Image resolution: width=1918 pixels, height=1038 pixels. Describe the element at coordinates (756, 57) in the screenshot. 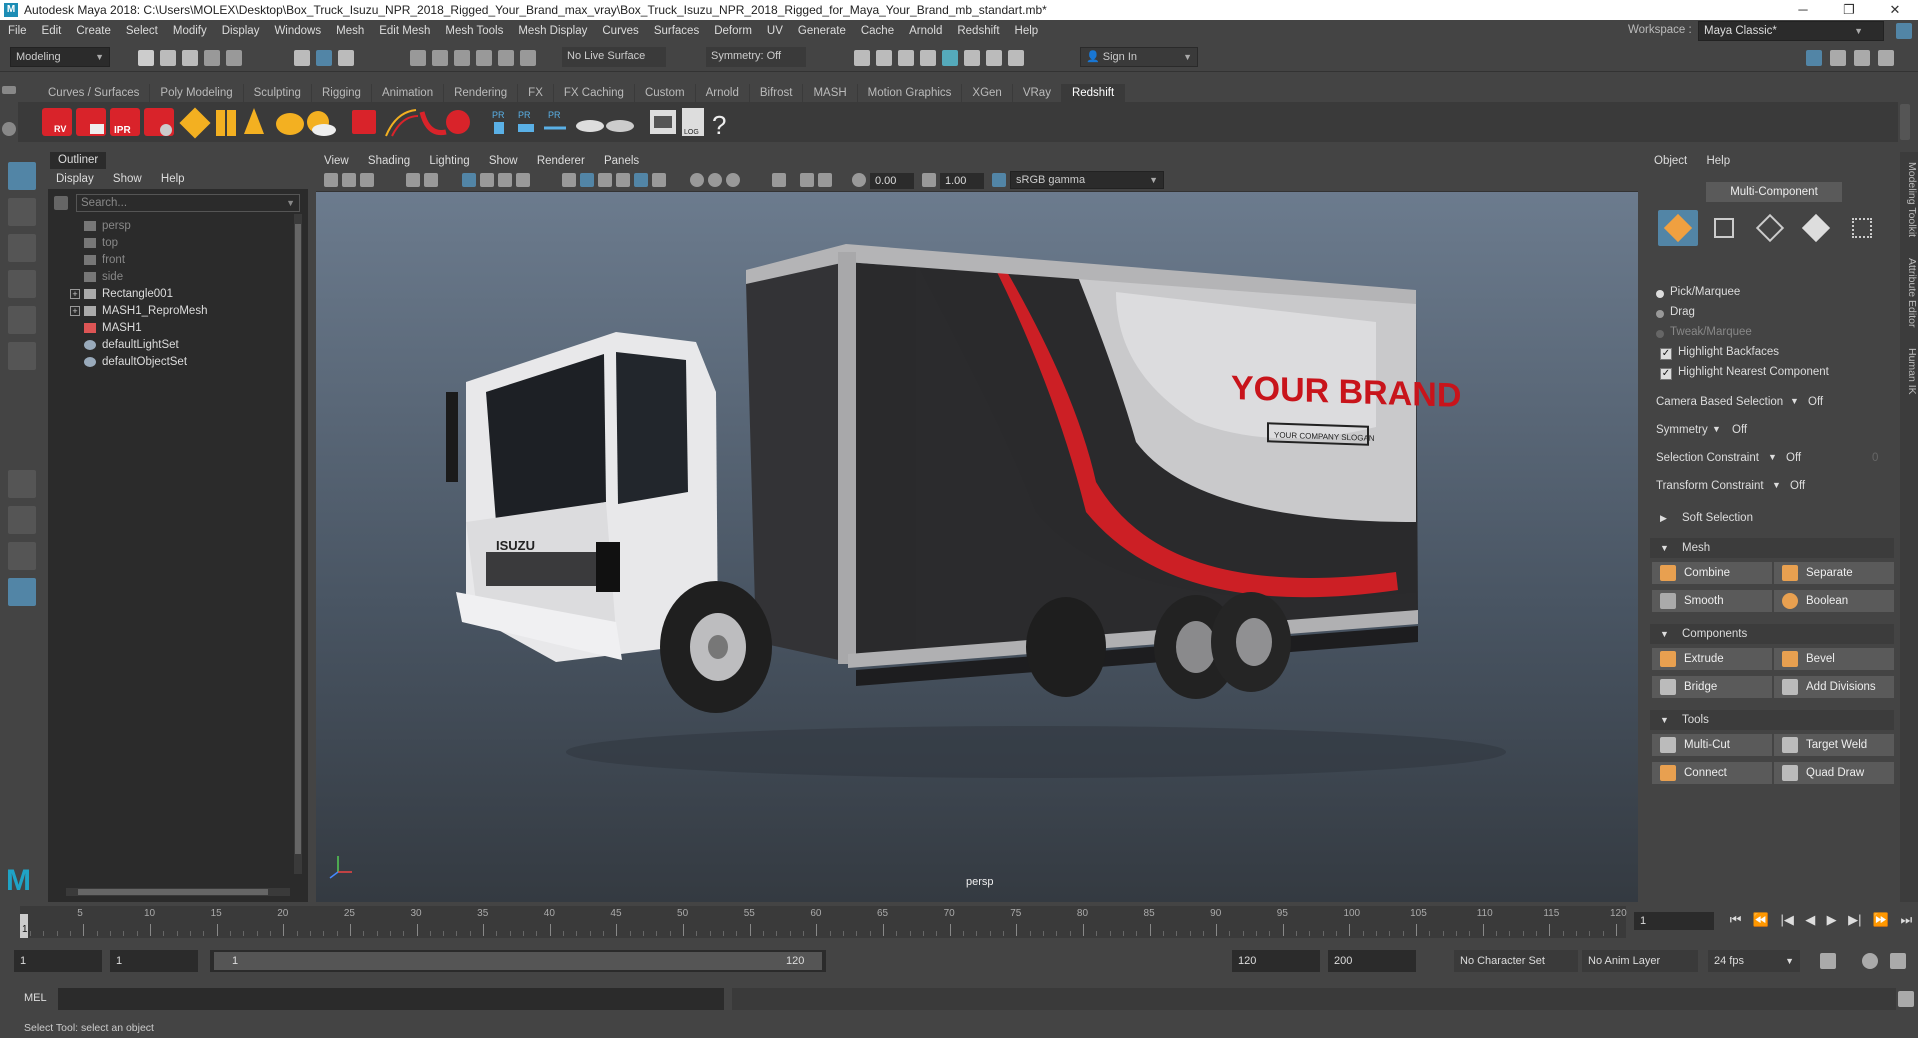

I see `symmetry-field: Symmetry: Off` at that location.